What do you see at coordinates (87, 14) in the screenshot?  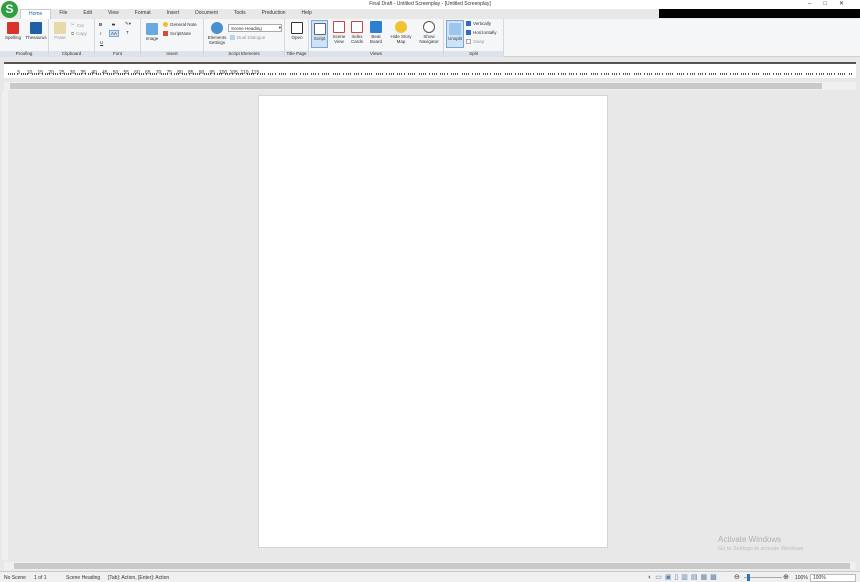 I see `tab-edit: Edit` at bounding box center [87, 14].